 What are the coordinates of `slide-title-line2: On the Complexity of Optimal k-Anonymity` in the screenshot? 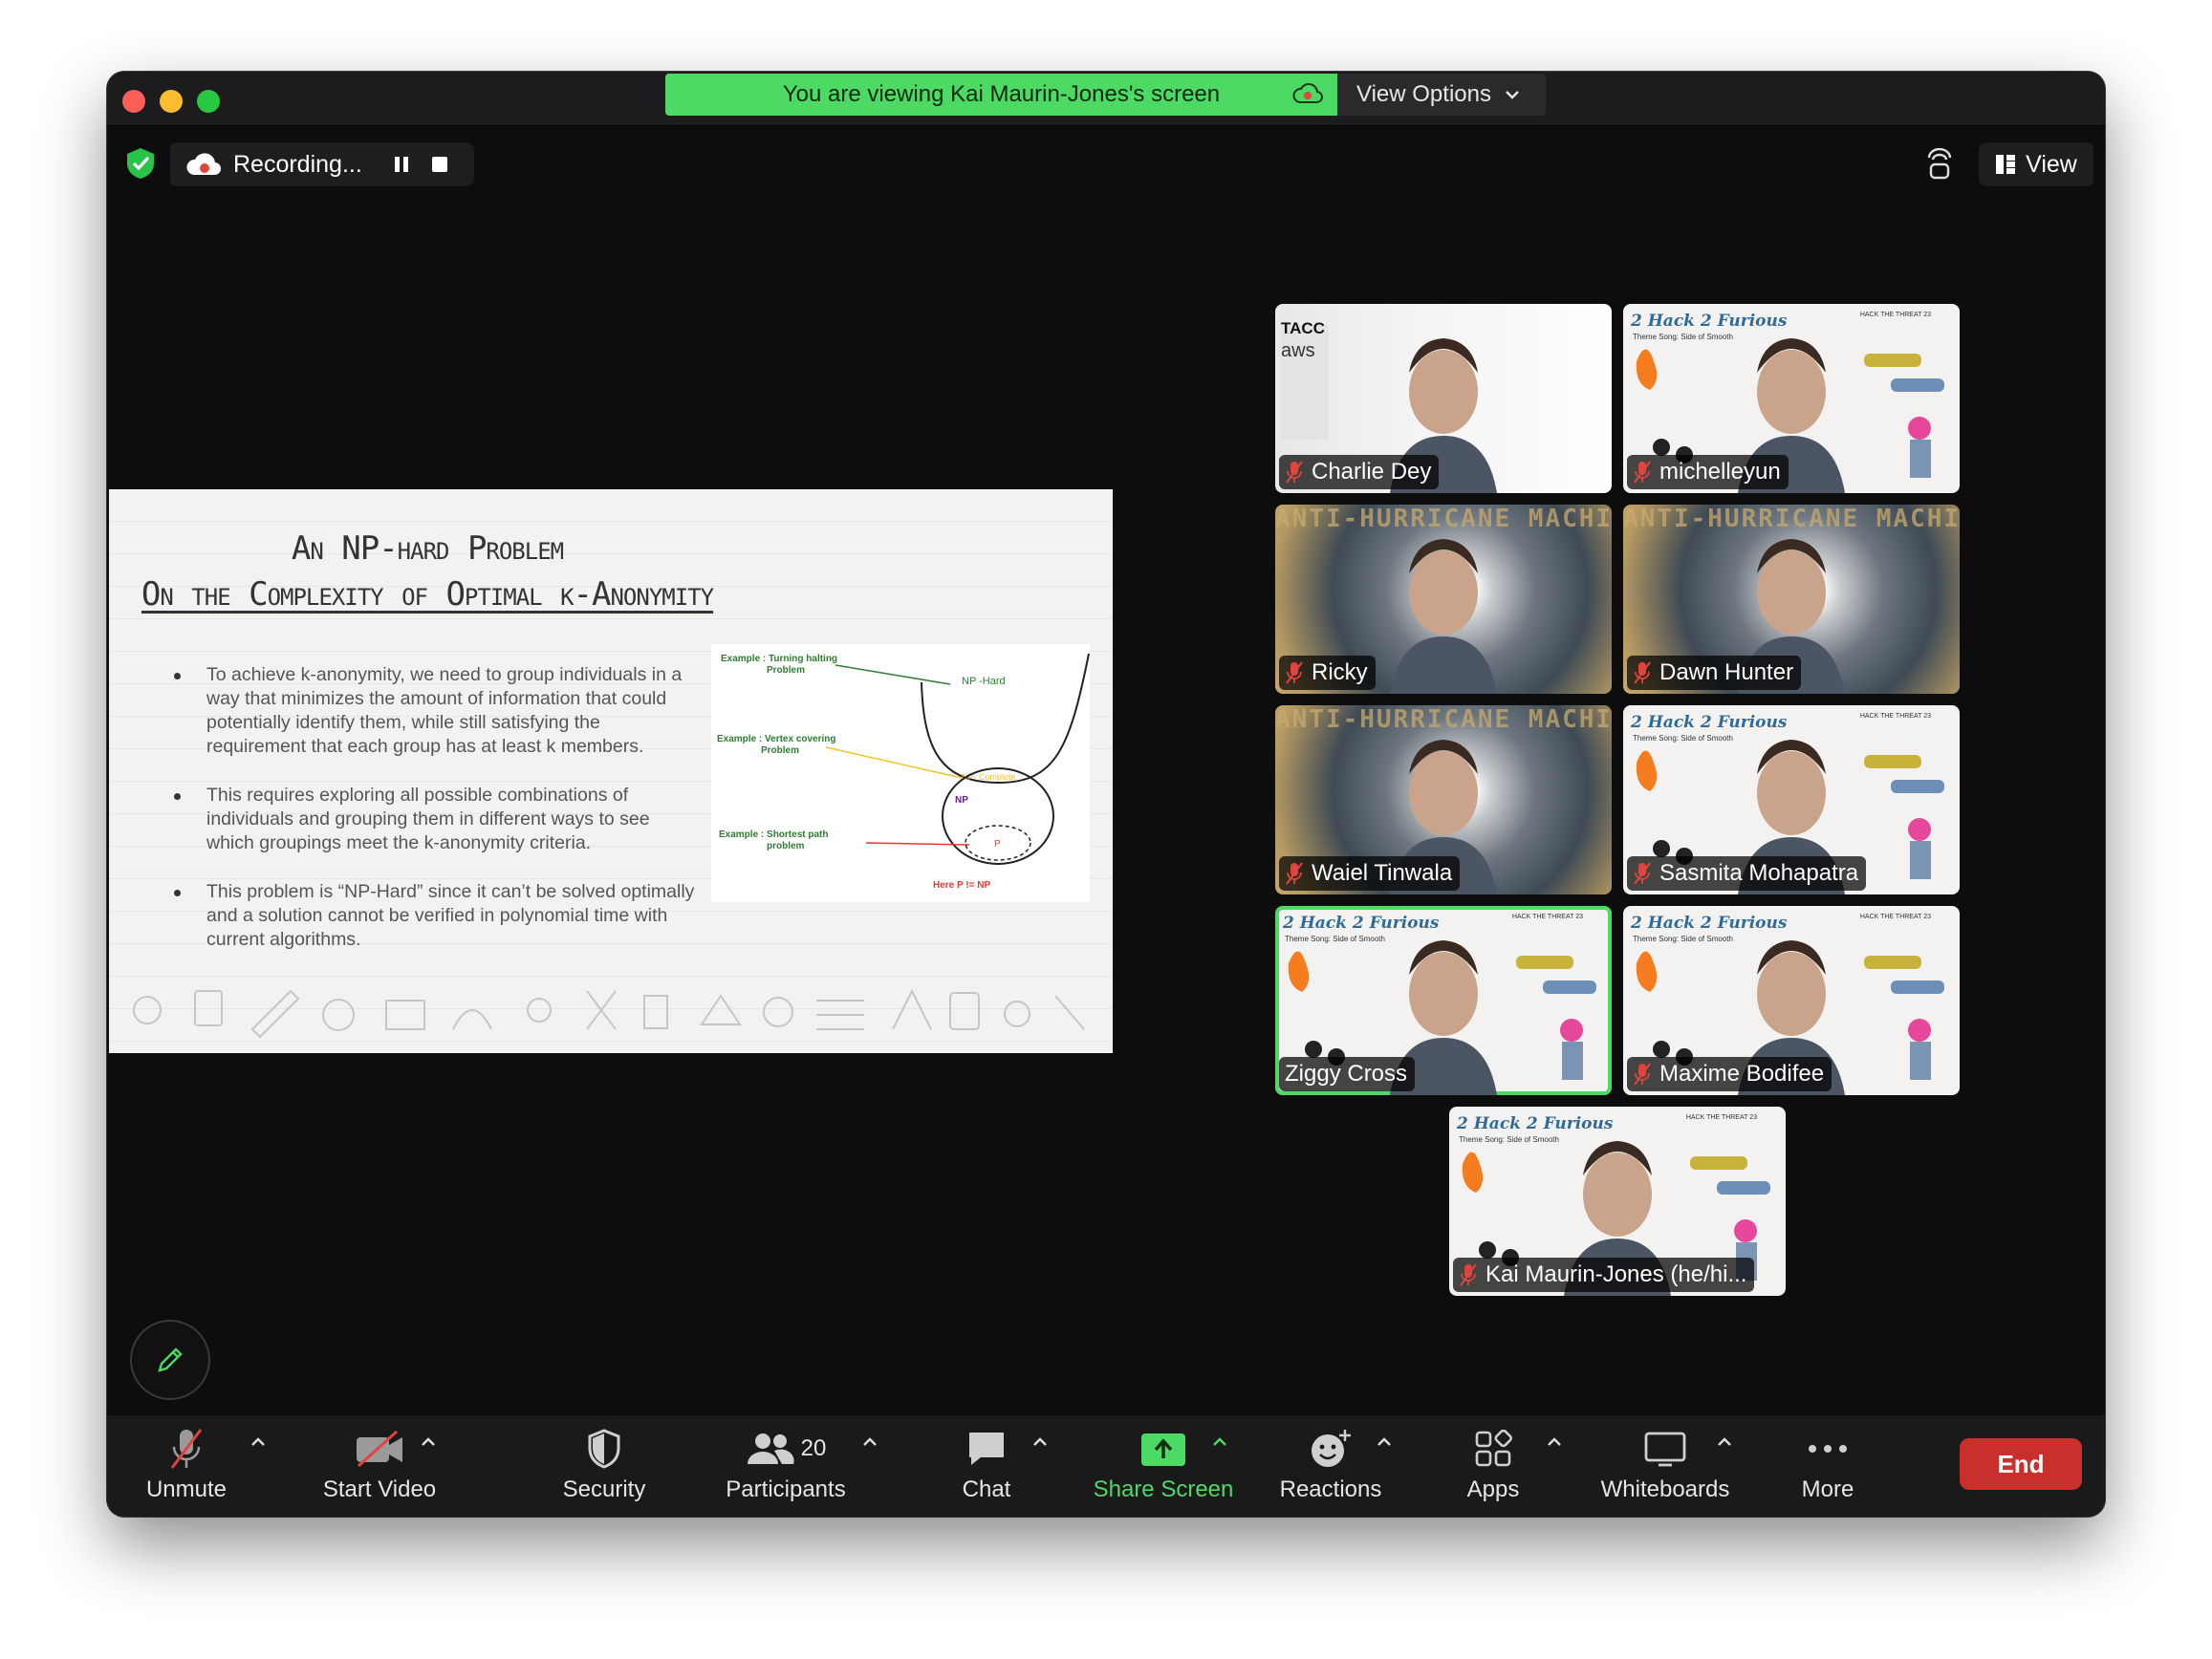 It's located at (427, 594).